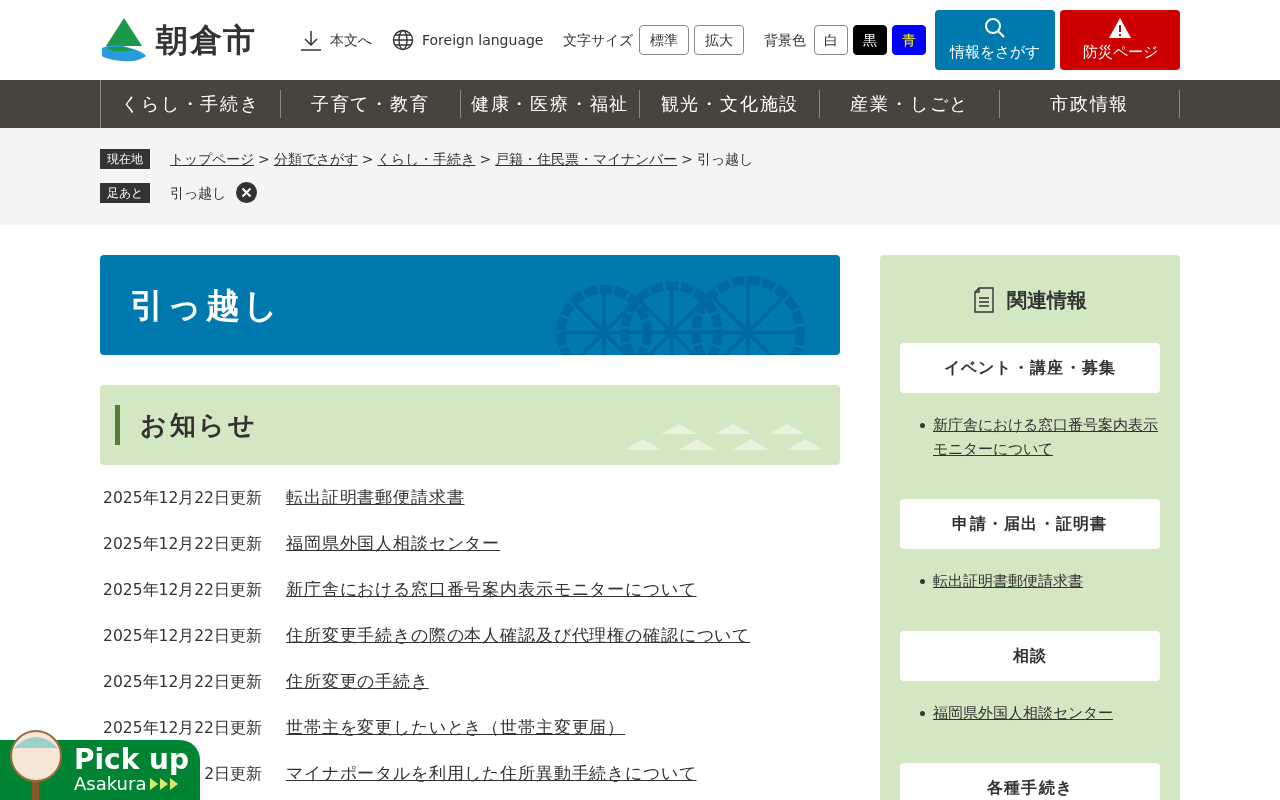 The height and width of the screenshot is (800, 1280). What do you see at coordinates (191, 104) in the screenshot?
I see `nav-item: くらし・手続き` at bounding box center [191, 104].